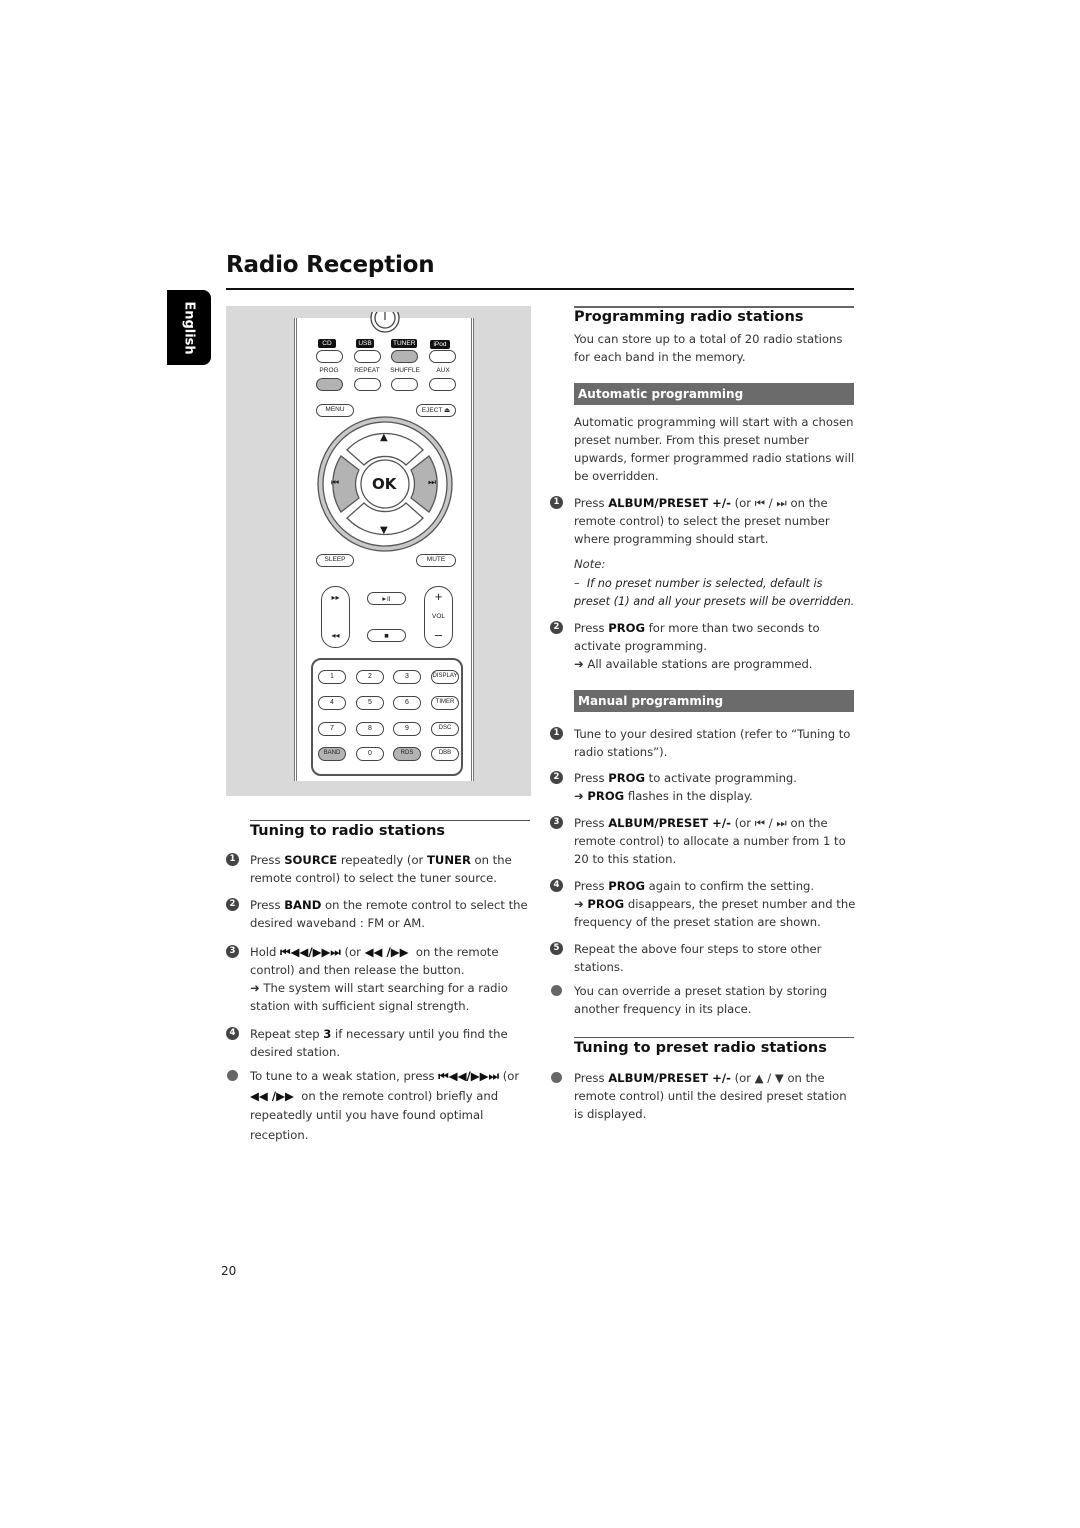 Image resolution: width=1080 pixels, height=1528 pixels. Describe the element at coordinates (332, 754) in the screenshot. I see `band-button: BAND` at that location.